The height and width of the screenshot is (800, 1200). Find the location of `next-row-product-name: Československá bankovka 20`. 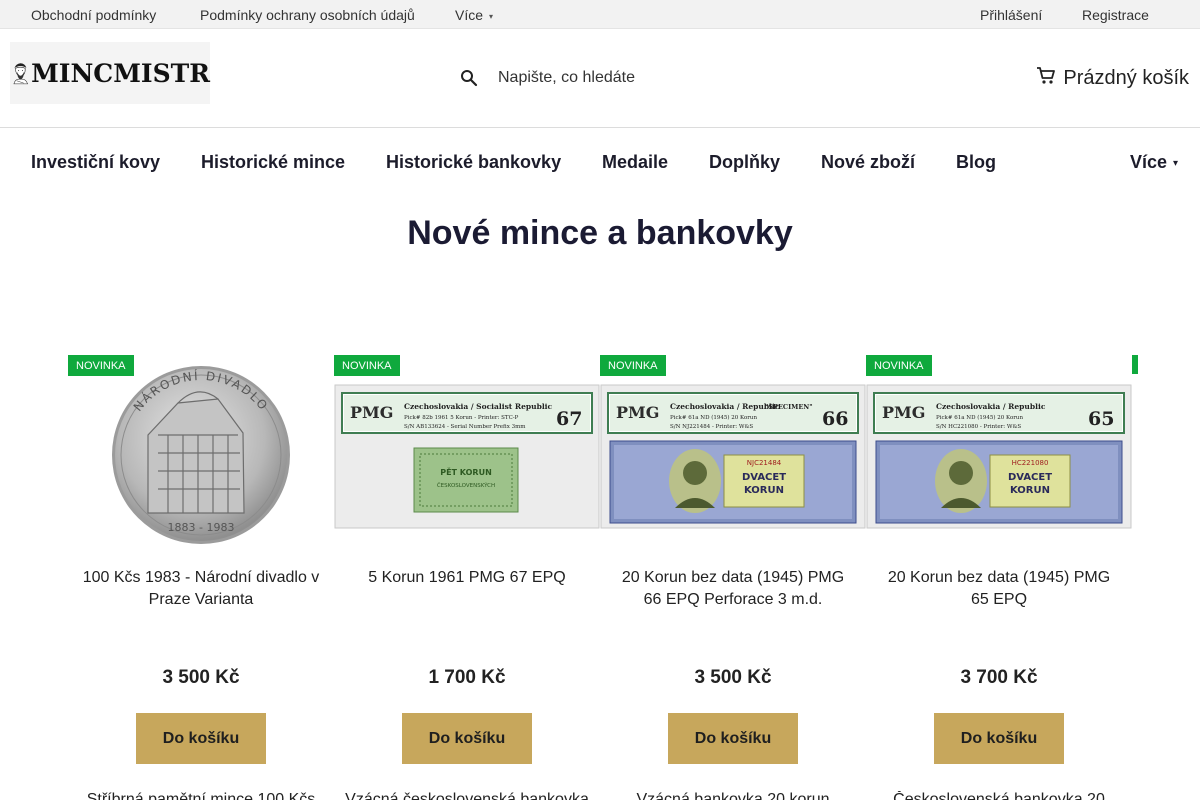

next-row-product-name: Československá bankovka 20 is located at coordinates (999, 795).